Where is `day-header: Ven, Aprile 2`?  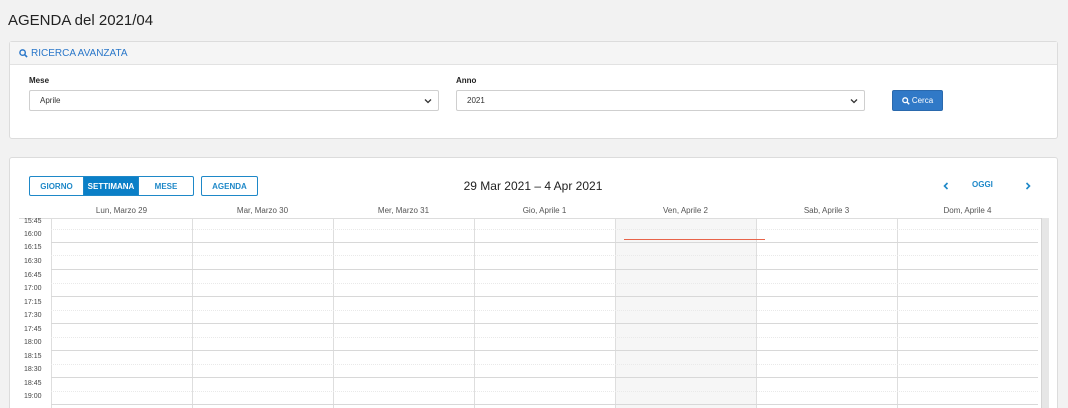 day-header: Ven, Aprile 2 is located at coordinates (685, 210).